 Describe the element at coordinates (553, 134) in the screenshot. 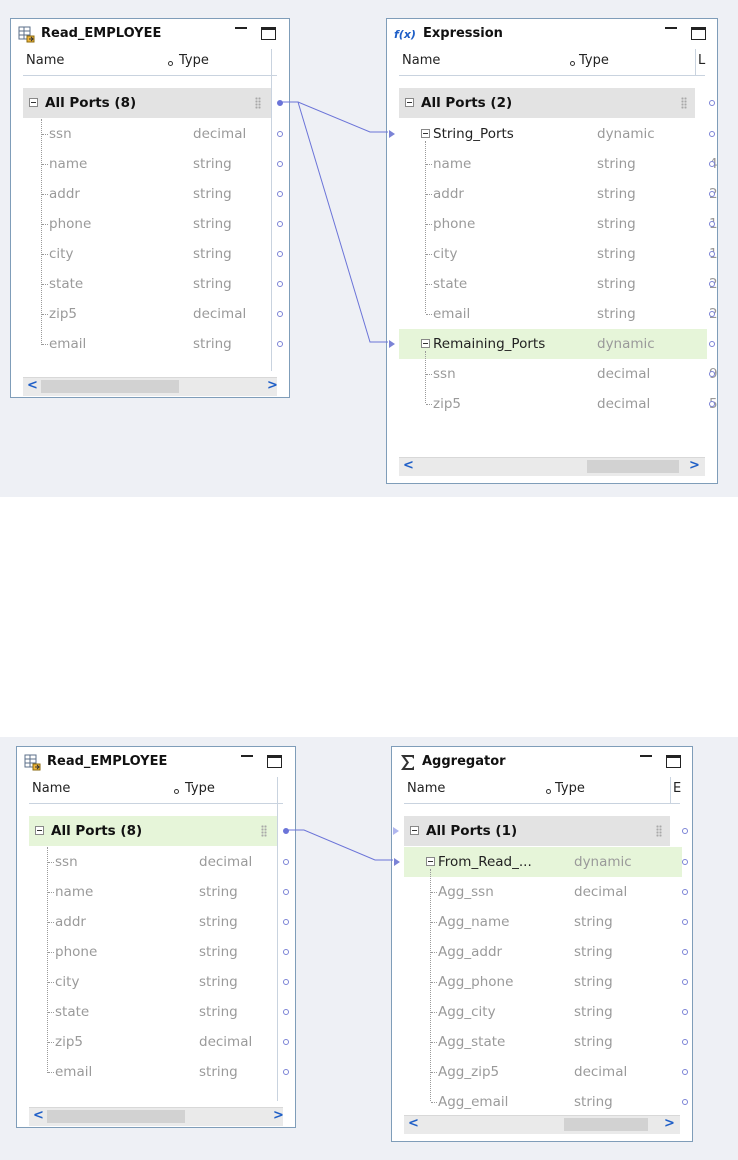

I see `port-group-row: String_Ports dynamic` at that location.